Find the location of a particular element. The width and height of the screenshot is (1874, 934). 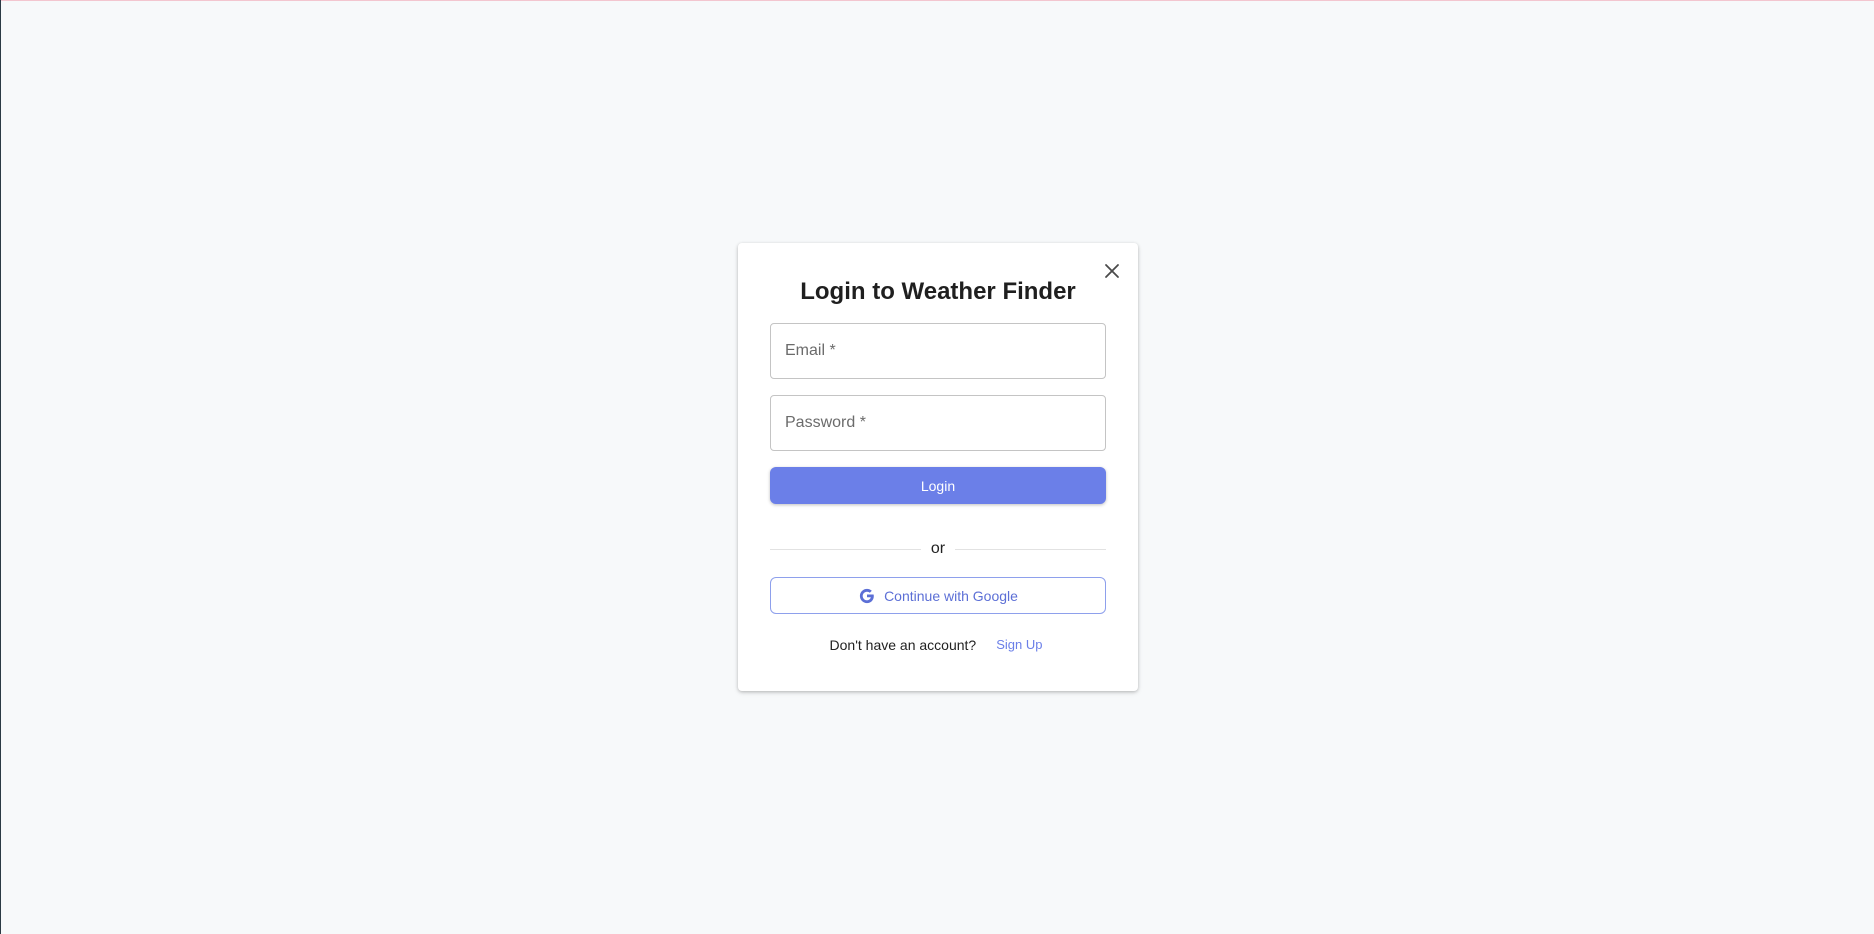

google-button-label: Continue with Google is located at coordinates (951, 595).